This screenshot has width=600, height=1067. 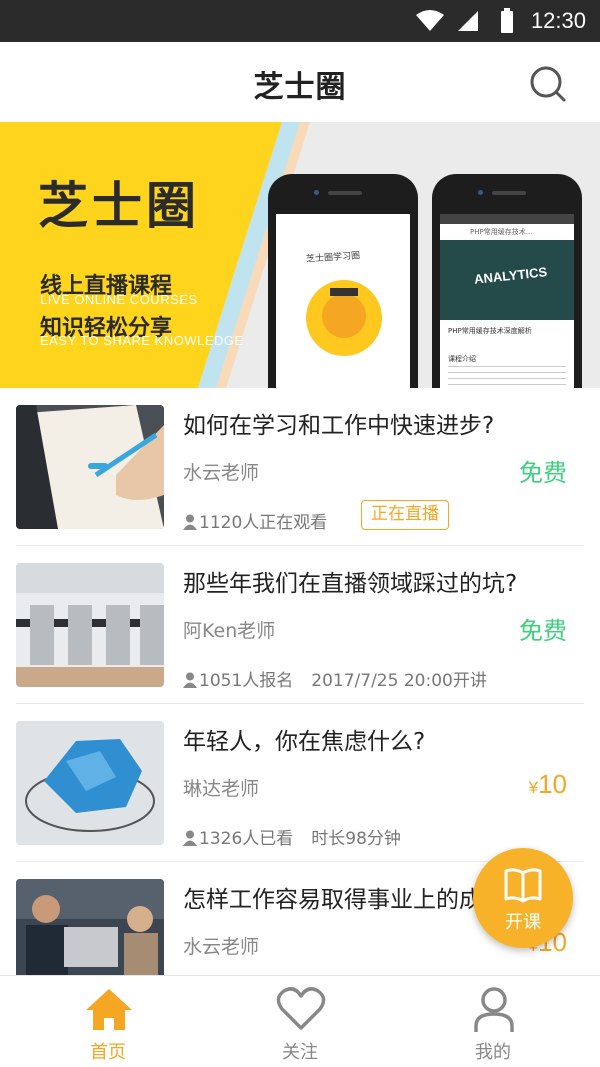 What do you see at coordinates (493, 1052) in the screenshot?
I see `tab-label: 我的` at bounding box center [493, 1052].